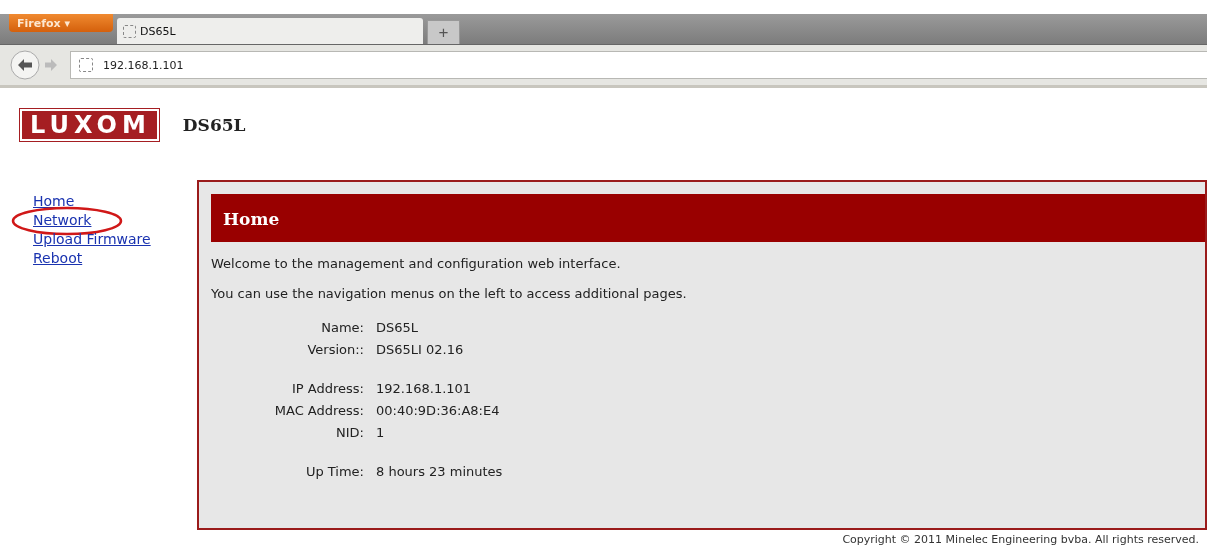 This screenshot has height=554, width=1207. What do you see at coordinates (334, 471) in the screenshot?
I see `field-label: Up Time:` at bounding box center [334, 471].